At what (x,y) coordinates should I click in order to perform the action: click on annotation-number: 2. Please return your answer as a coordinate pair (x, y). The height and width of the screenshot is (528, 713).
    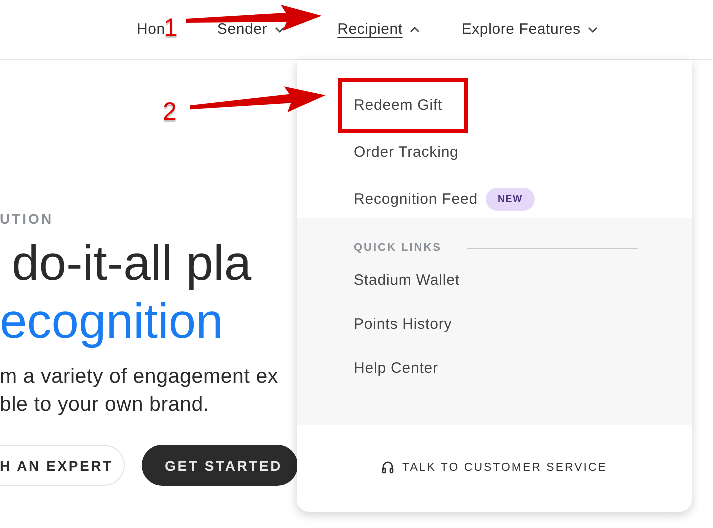
    Looking at the image, I should click on (170, 112).